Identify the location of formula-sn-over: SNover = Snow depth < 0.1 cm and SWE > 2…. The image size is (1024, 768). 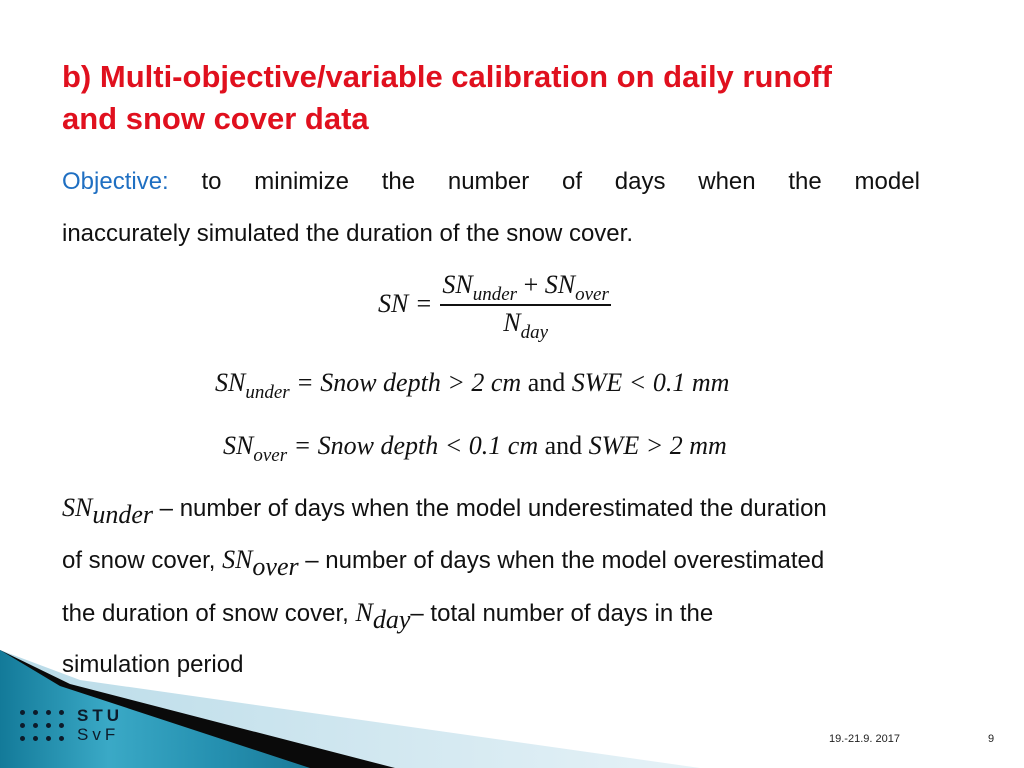
(475, 448).